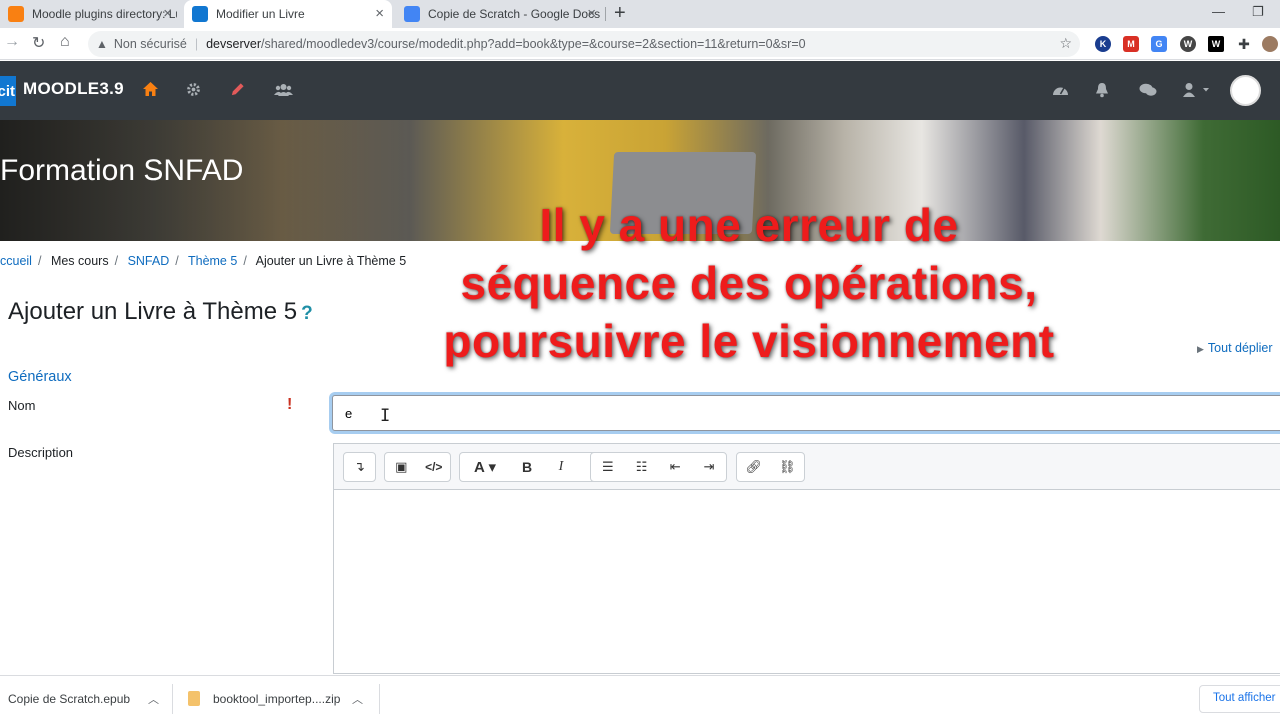 This screenshot has width=1280, height=721. What do you see at coordinates (160, 312) in the screenshot?
I see `page-title: Ajouter un Livre à Thème 5?` at bounding box center [160, 312].